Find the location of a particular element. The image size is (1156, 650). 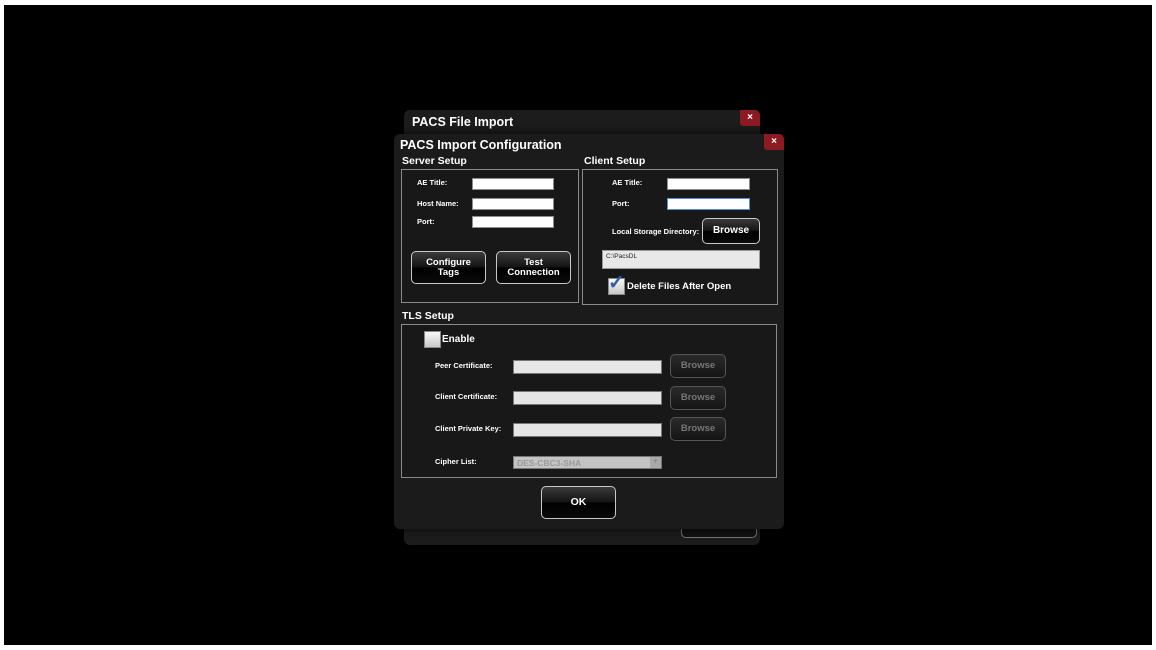

server-host-name-input is located at coordinates (513, 204).